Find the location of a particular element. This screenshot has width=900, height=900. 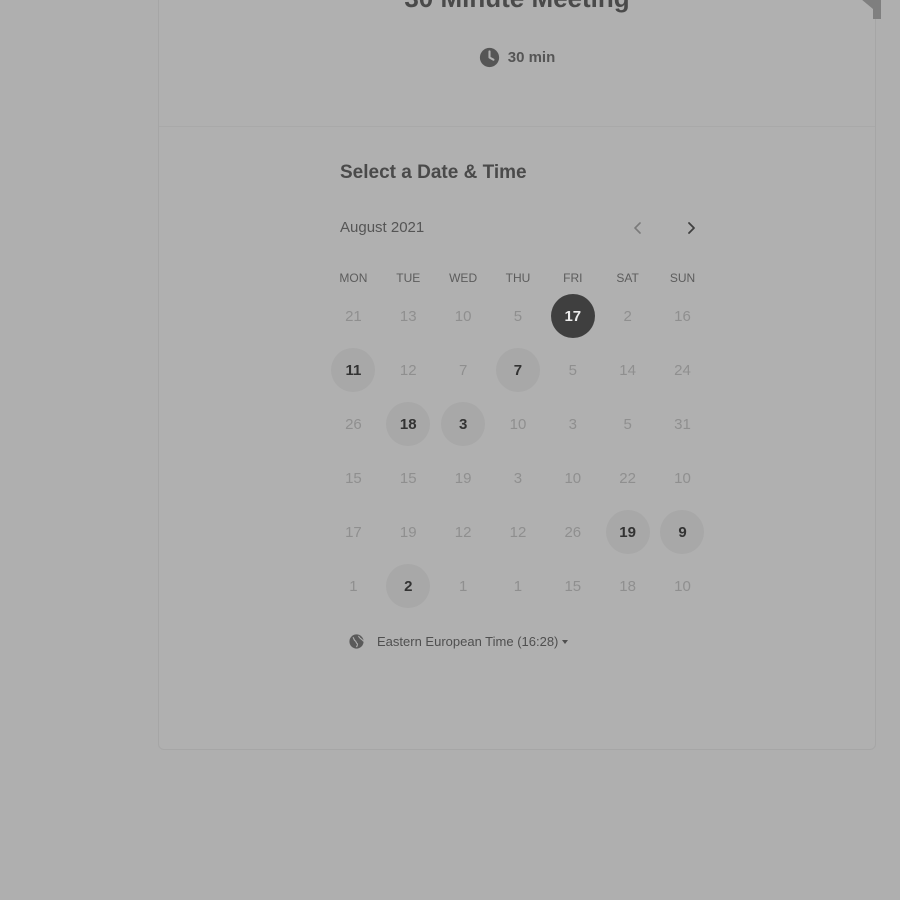

calendar-cell: 11 is located at coordinates (353, 370).